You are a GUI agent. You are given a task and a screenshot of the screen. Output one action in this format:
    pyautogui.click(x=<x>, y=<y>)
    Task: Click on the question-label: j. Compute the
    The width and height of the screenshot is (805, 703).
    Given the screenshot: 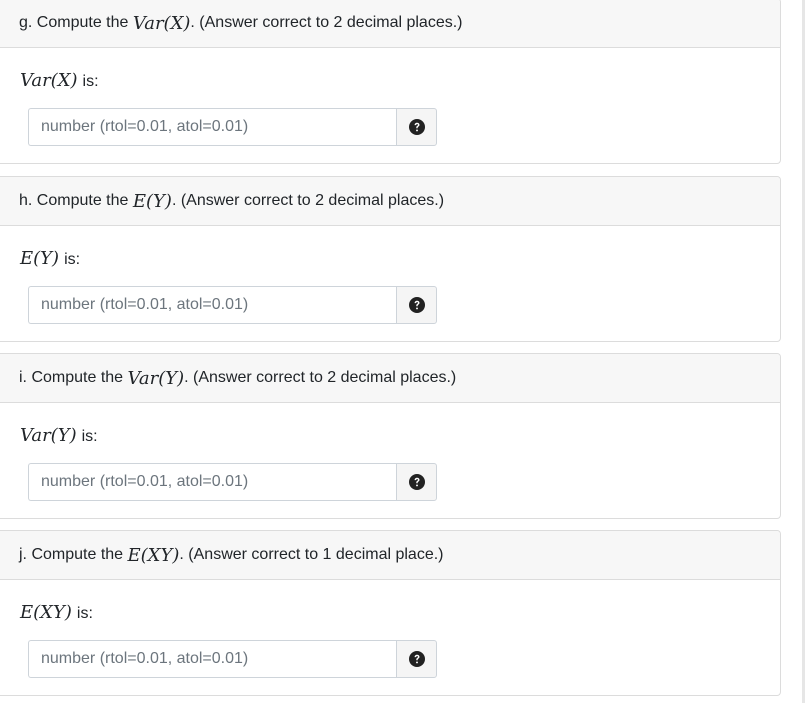 What is the action you would take?
    pyautogui.click(x=71, y=554)
    